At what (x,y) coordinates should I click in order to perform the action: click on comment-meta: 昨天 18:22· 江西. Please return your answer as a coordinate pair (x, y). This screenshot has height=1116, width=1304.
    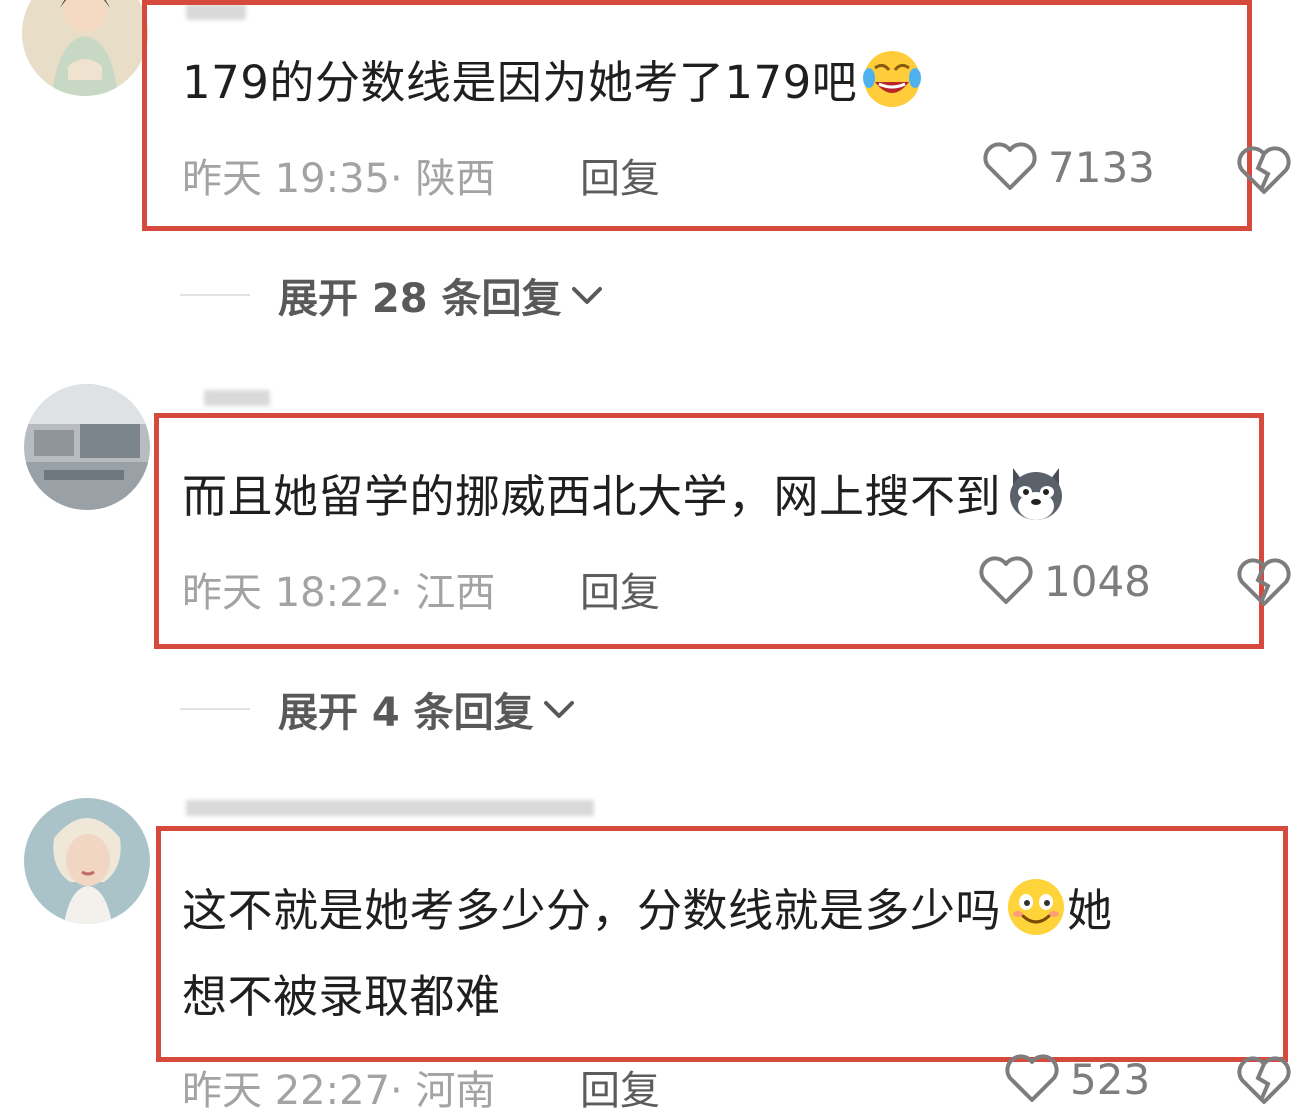
    Looking at the image, I should click on (339, 593).